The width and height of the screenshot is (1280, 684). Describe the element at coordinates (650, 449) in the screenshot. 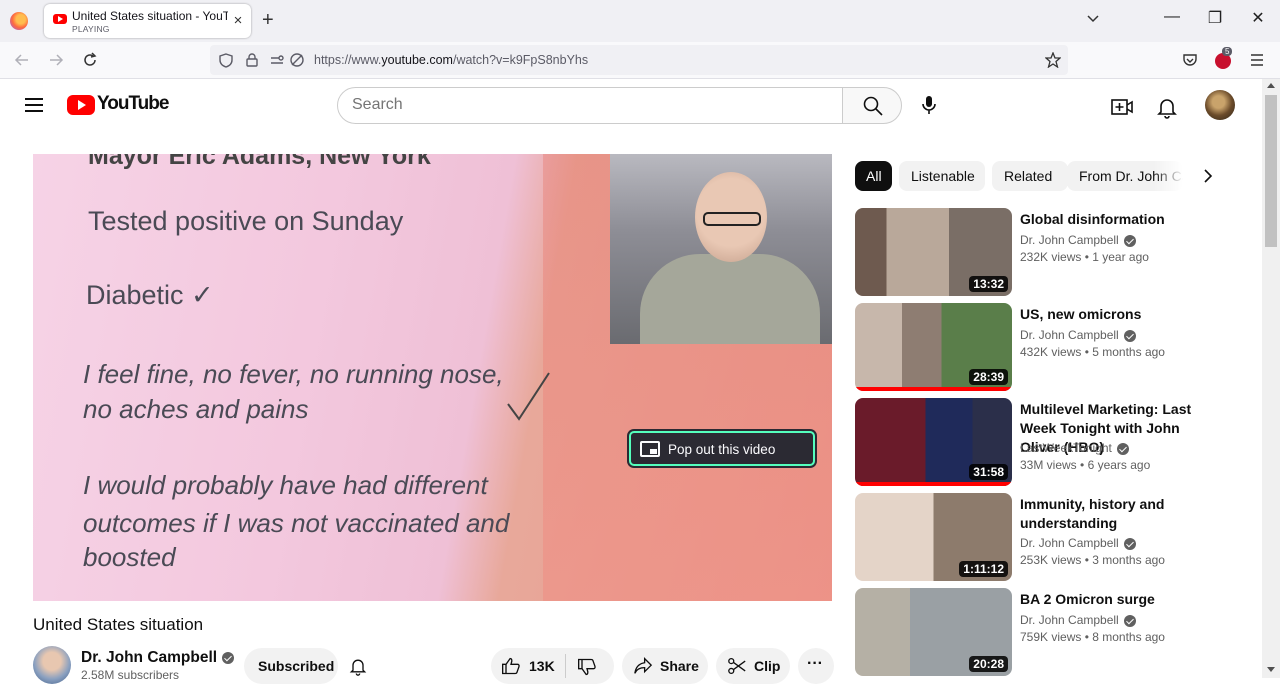

I see `picture-in-picture-icon` at that location.